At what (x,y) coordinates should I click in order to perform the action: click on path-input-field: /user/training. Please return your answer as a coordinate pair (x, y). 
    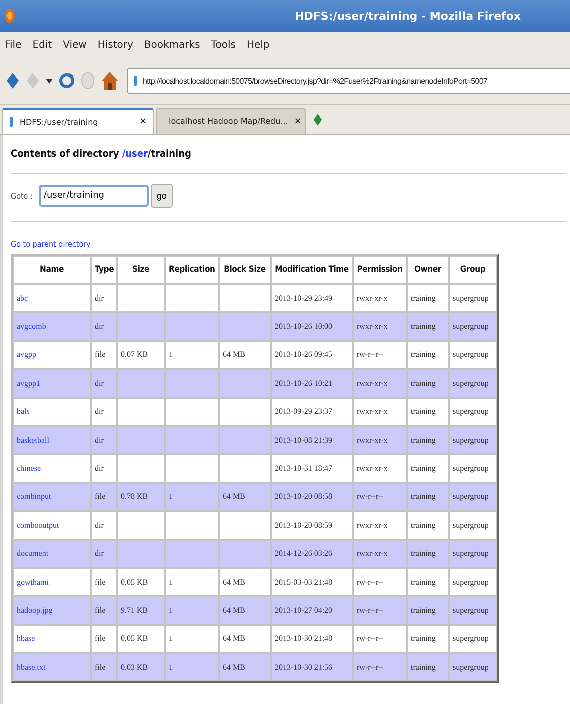
    Looking at the image, I should click on (93, 196).